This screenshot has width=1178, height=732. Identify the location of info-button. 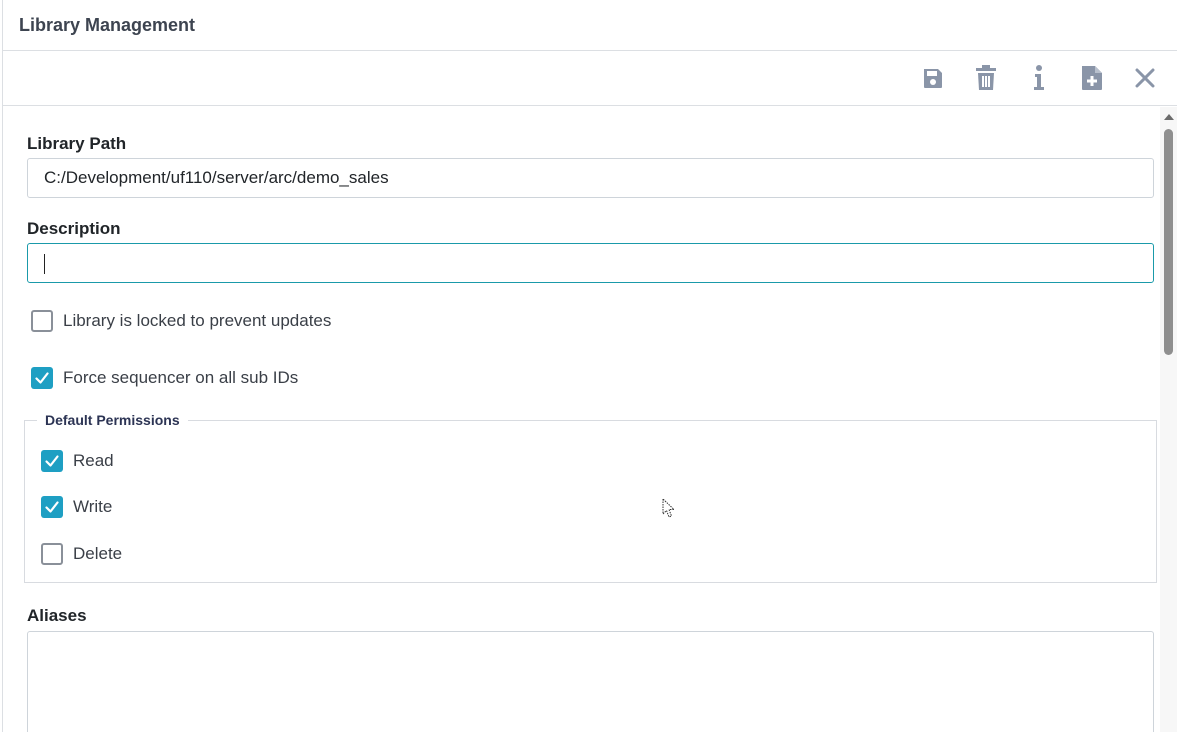
(1039, 78).